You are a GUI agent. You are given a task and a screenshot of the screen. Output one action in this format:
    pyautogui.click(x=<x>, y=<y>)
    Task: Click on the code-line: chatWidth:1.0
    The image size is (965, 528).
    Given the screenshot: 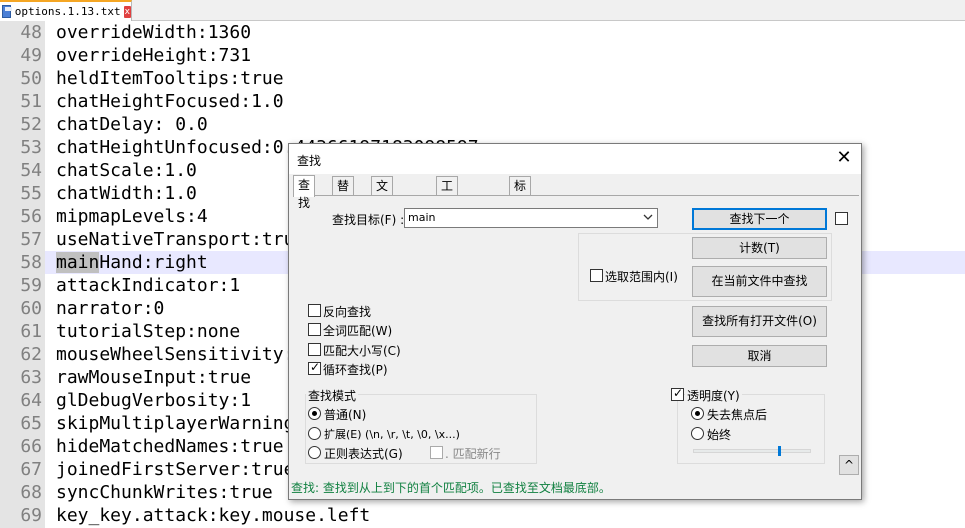 What is the action you would take?
    pyautogui.click(x=126, y=193)
    